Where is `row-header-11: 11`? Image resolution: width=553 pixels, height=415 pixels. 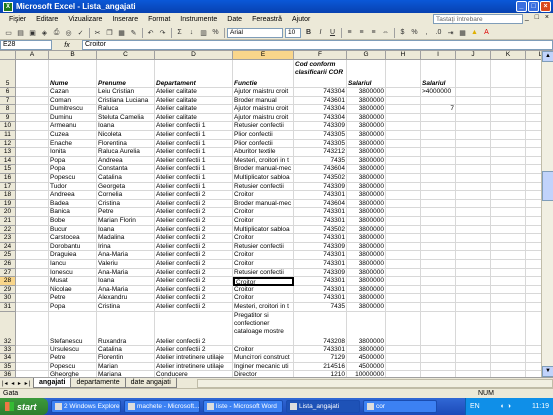
row-header-11: 11 is located at coordinates (8, 135).